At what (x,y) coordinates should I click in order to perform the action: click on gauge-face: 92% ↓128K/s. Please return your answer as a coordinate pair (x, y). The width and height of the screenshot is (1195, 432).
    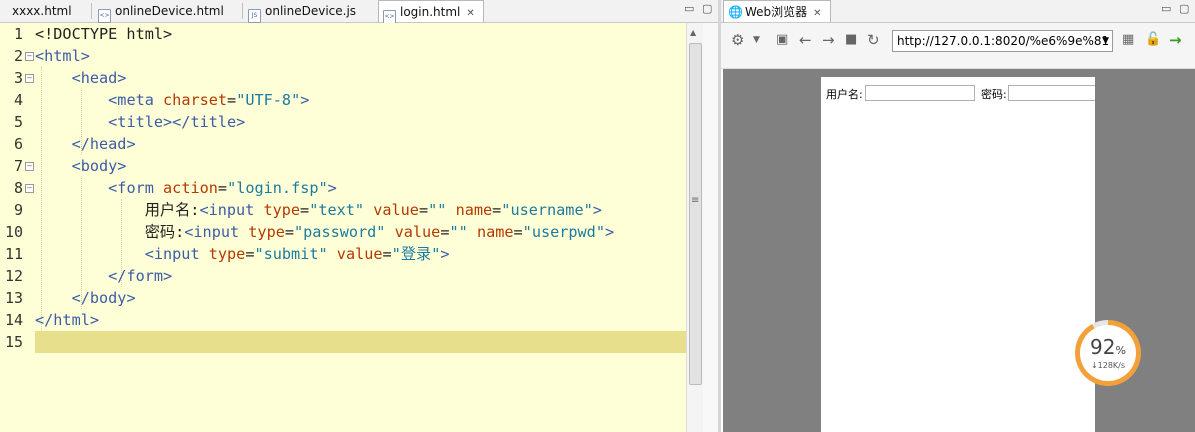
    Looking at the image, I should click on (1108, 353).